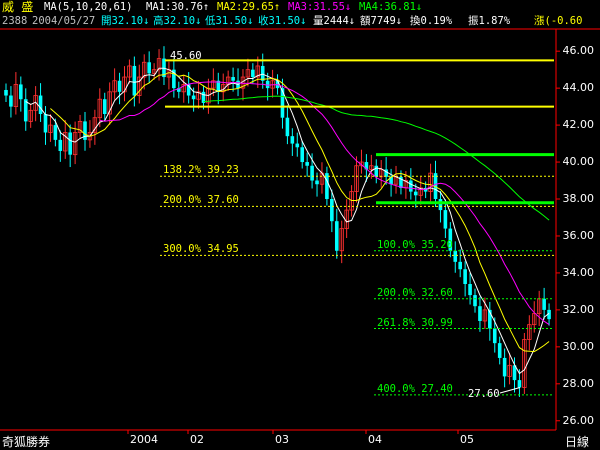 Image resolution: width=600 pixels, height=450 pixels. What do you see at coordinates (578, 420) in the screenshot?
I see `y-tick-label: 26.00` at bounding box center [578, 420].